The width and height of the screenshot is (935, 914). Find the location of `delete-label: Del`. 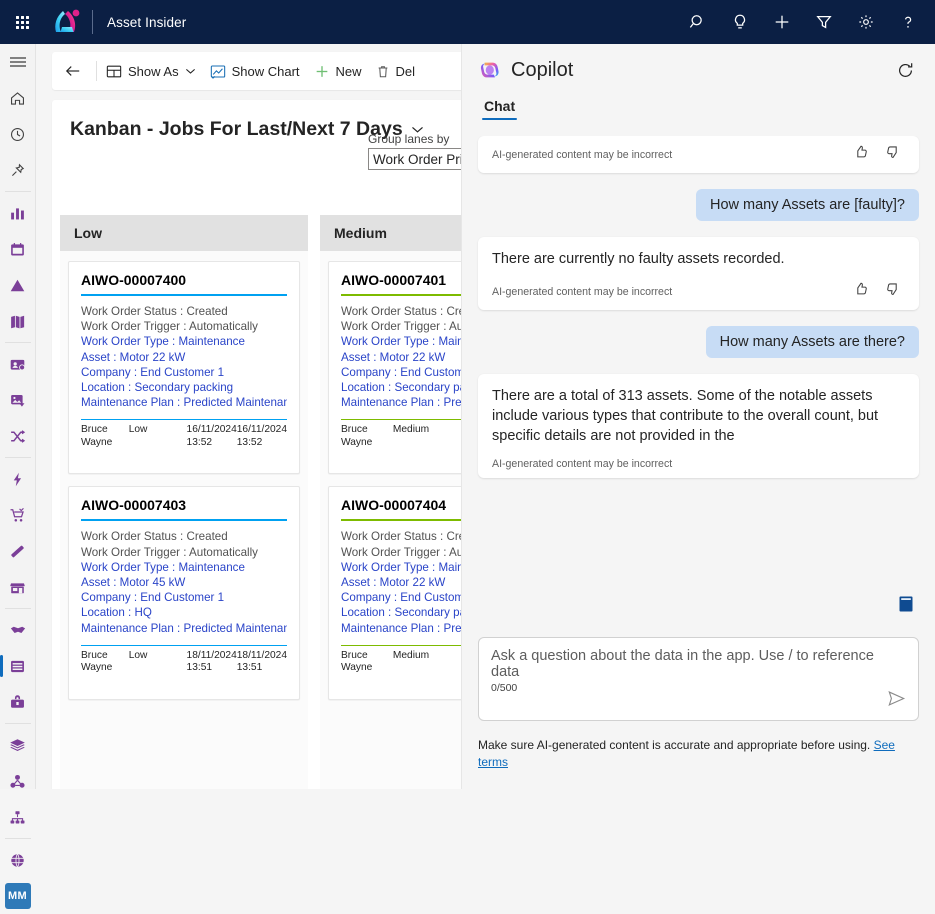

delete-label: Del is located at coordinates (405, 71).